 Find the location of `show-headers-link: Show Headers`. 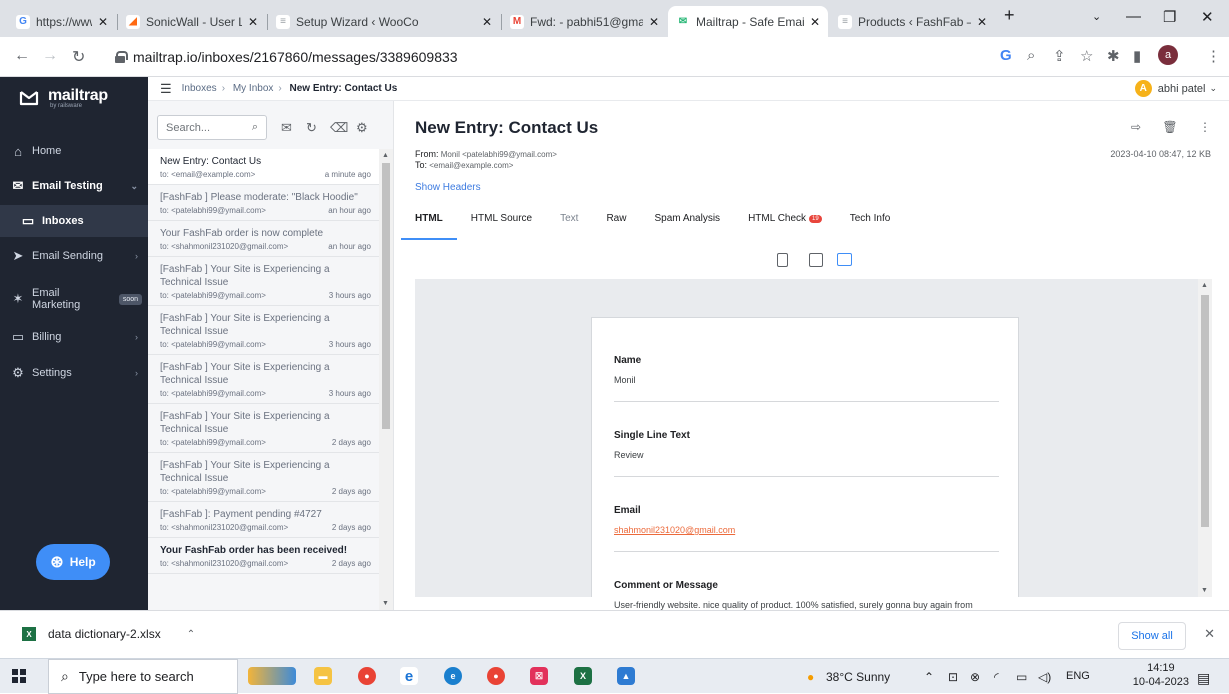

show-headers-link: Show Headers is located at coordinates (448, 187).